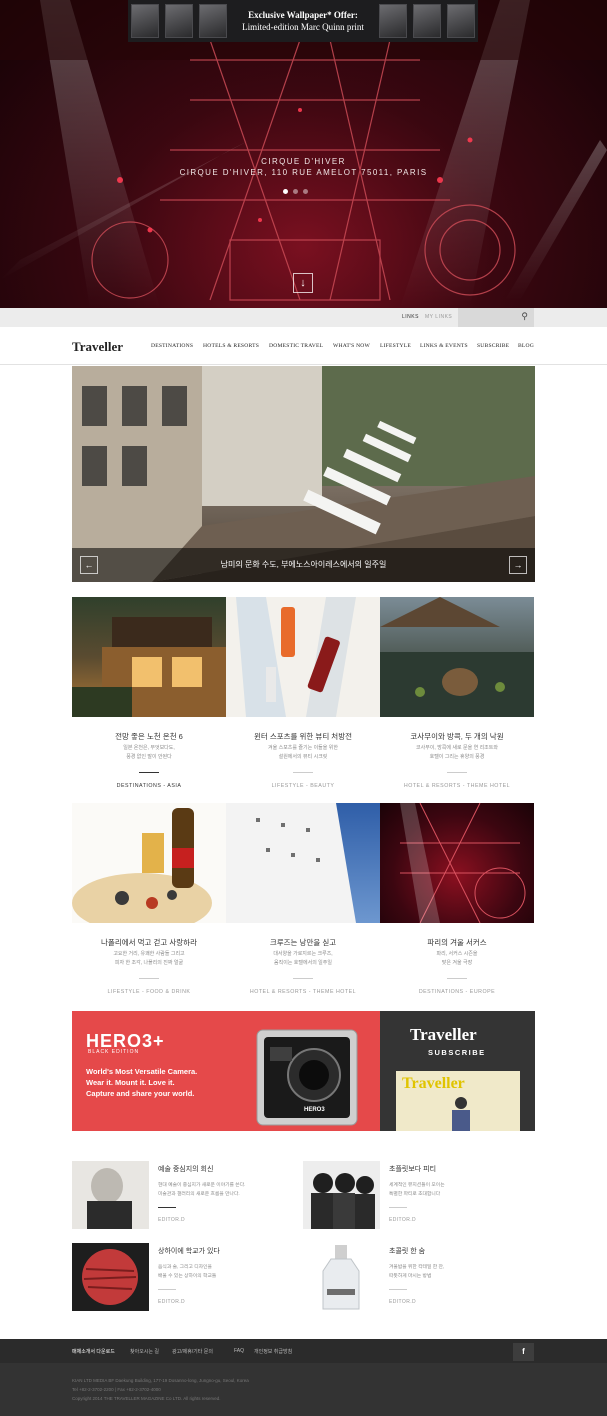 The height and width of the screenshot is (1416, 607). I want to click on card-category: DESTINATIONS - ASIA, so click(149, 786).